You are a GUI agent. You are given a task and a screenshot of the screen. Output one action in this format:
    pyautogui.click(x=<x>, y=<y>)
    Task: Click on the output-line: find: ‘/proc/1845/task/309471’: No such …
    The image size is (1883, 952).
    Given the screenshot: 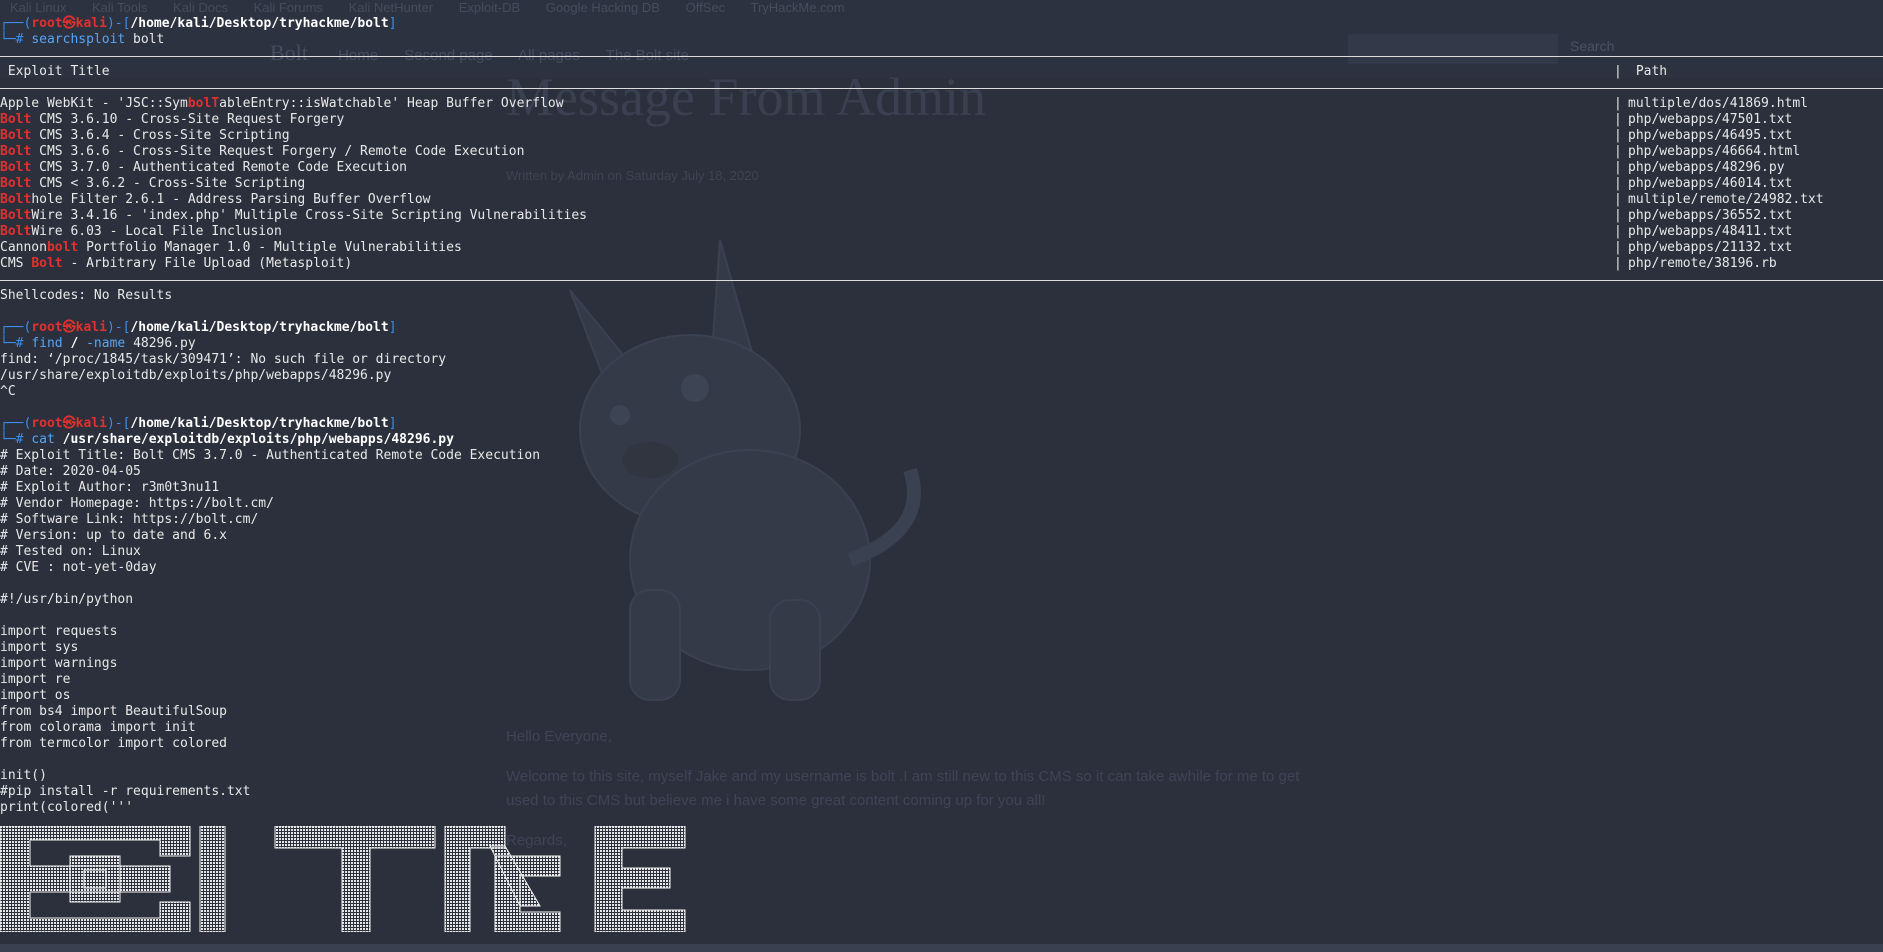 What is the action you would take?
    pyautogui.click(x=223, y=359)
    